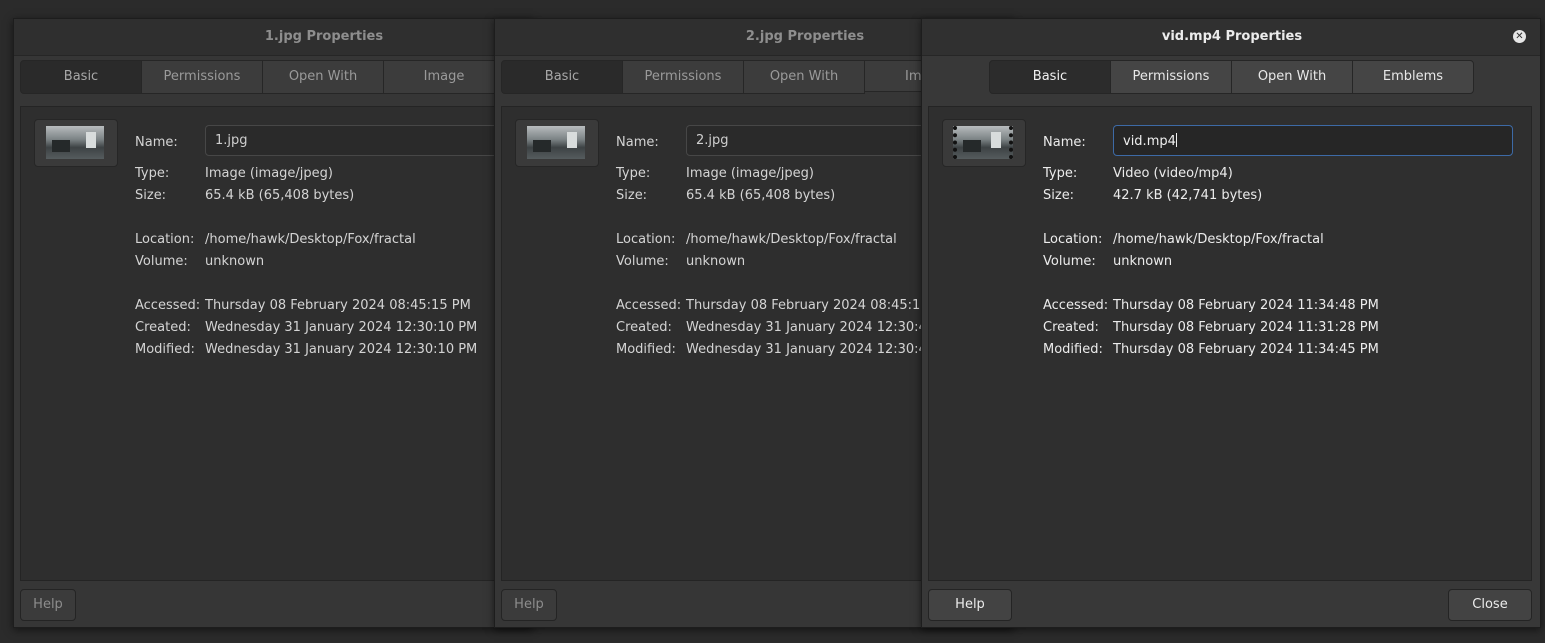 The height and width of the screenshot is (643, 1545). I want to click on modified-value: Thursday 08 February 2024 11:34:45 PM, so click(1246, 349).